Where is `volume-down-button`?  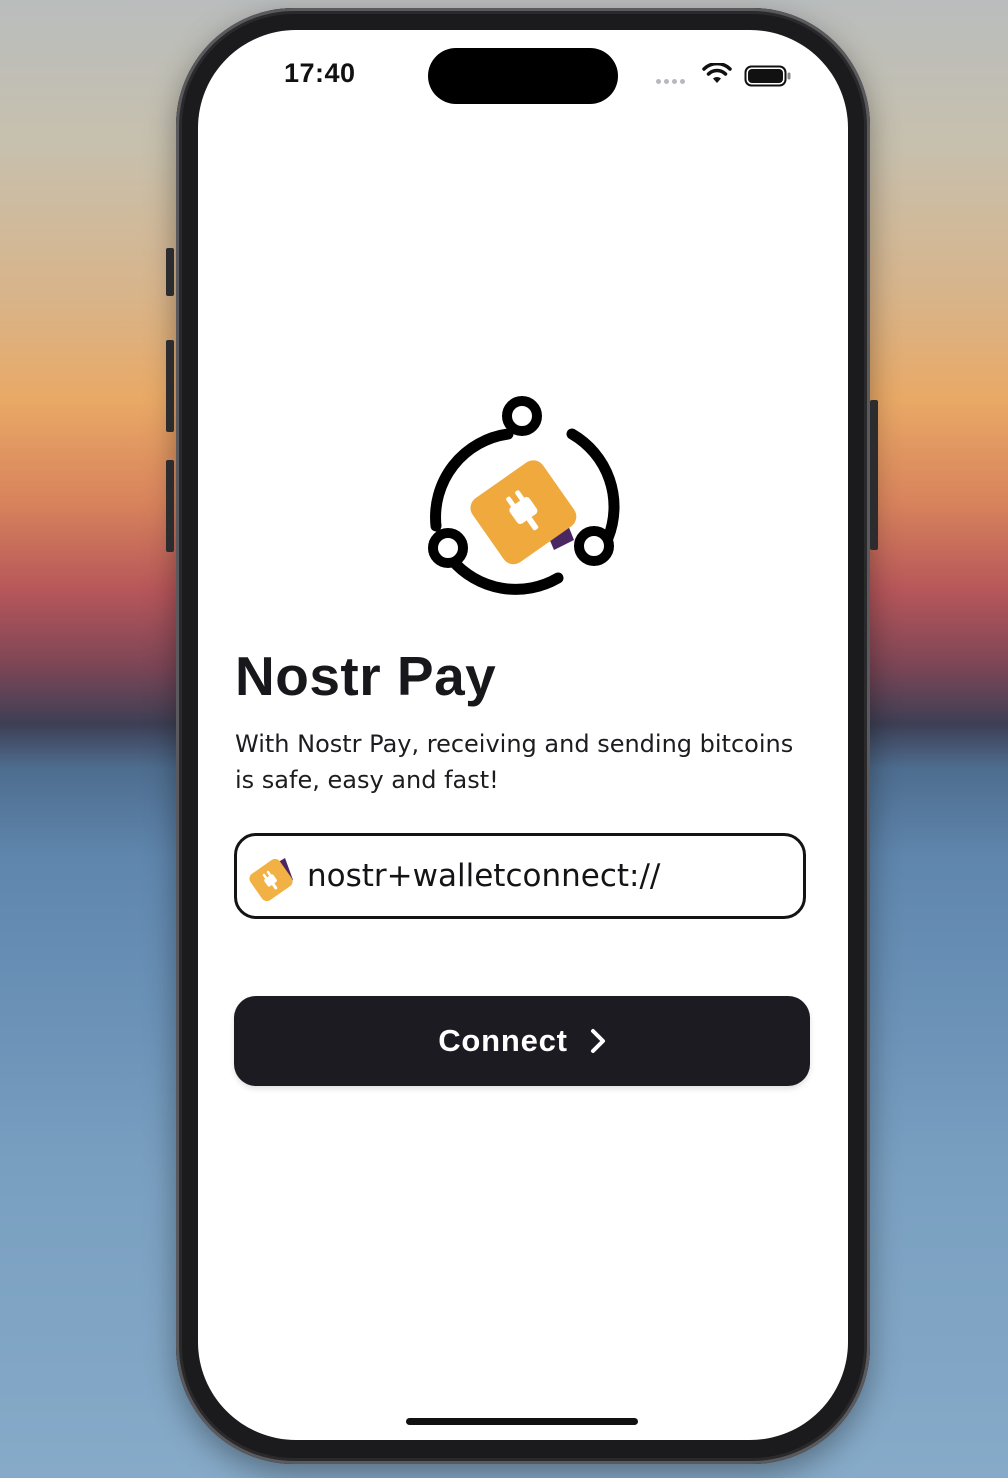 volume-down-button is located at coordinates (170, 506).